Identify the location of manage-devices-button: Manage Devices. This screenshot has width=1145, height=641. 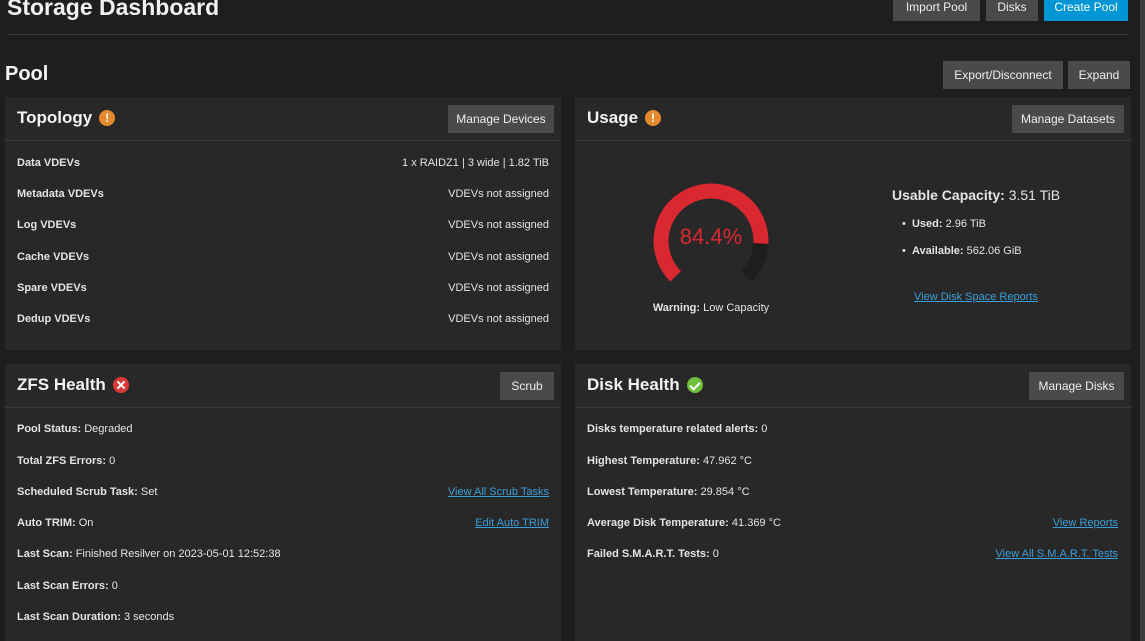
(501, 119).